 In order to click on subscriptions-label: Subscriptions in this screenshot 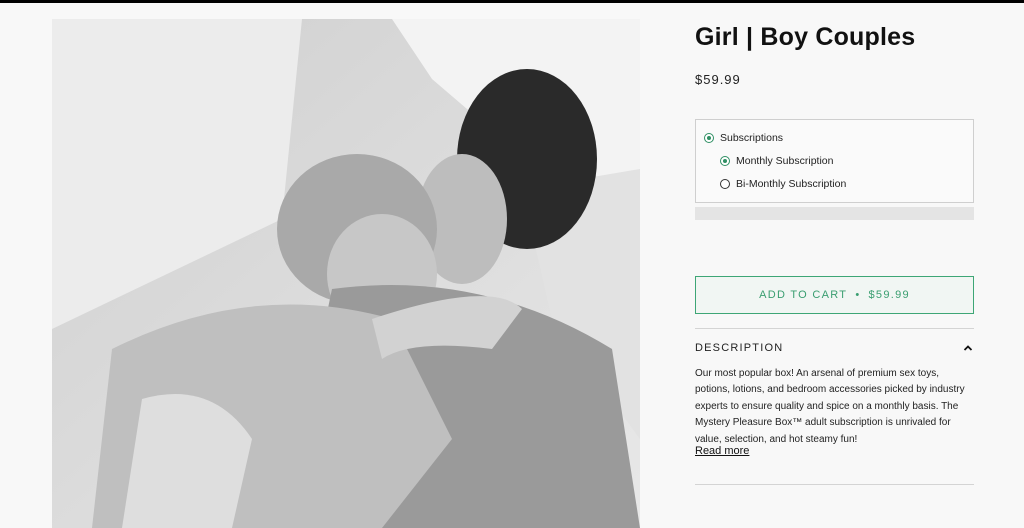, I will do `click(752, 138)`.